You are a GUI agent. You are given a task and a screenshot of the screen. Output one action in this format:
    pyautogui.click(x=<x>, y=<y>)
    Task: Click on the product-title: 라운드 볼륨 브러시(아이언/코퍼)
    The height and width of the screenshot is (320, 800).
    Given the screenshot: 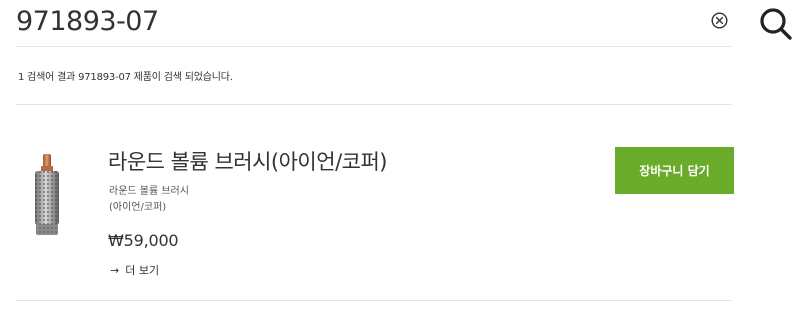 What is the action you would take?
    pyautogui.click(x=247, y=161)
    